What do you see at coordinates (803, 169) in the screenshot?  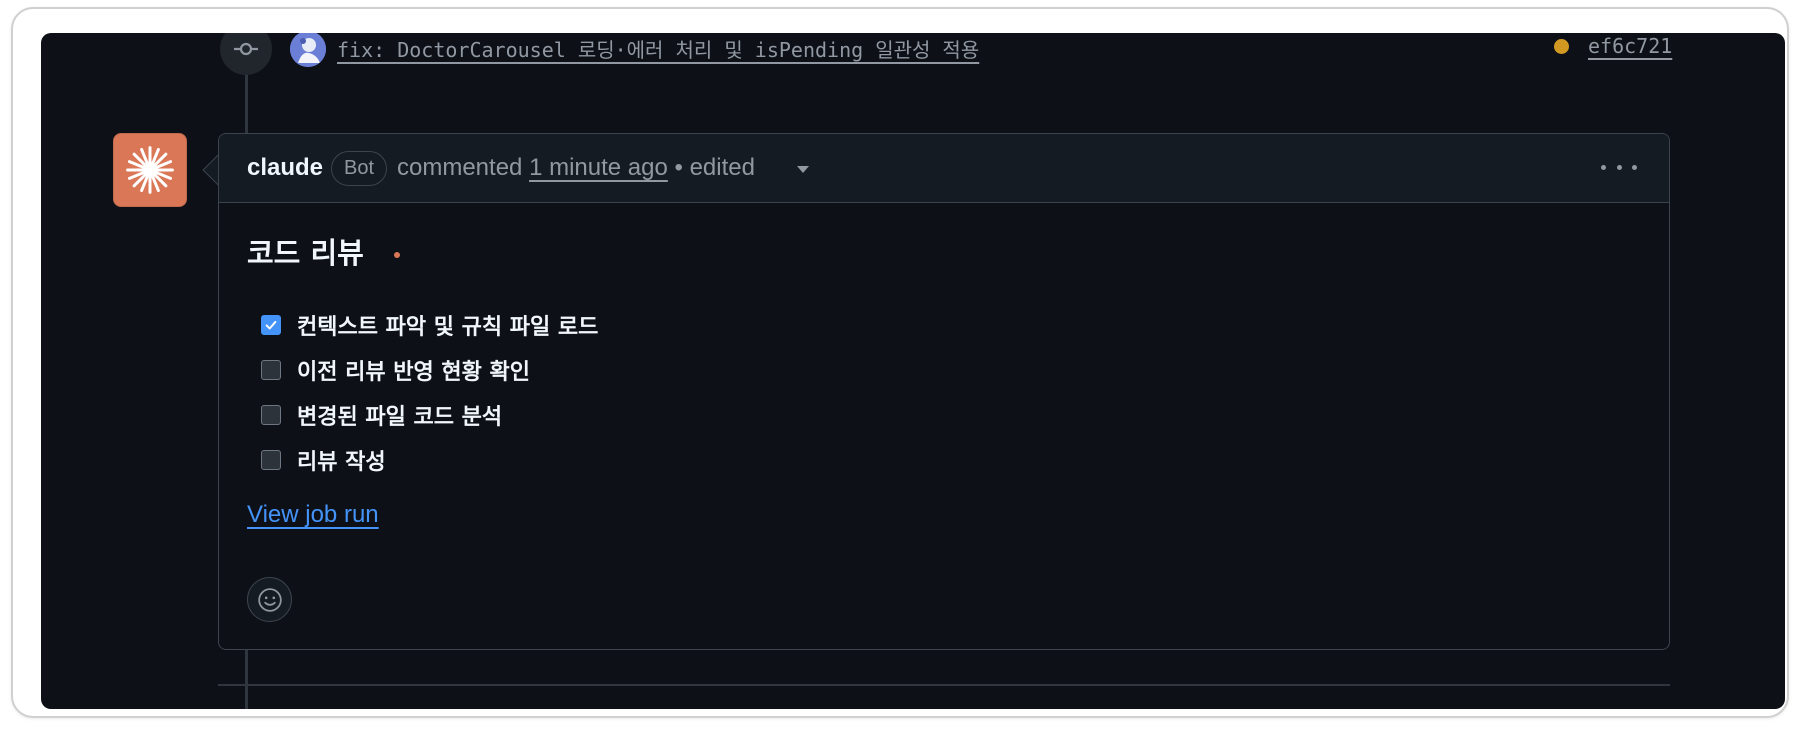 I see `chevron-down-icon` at bounding box center [803, 169].